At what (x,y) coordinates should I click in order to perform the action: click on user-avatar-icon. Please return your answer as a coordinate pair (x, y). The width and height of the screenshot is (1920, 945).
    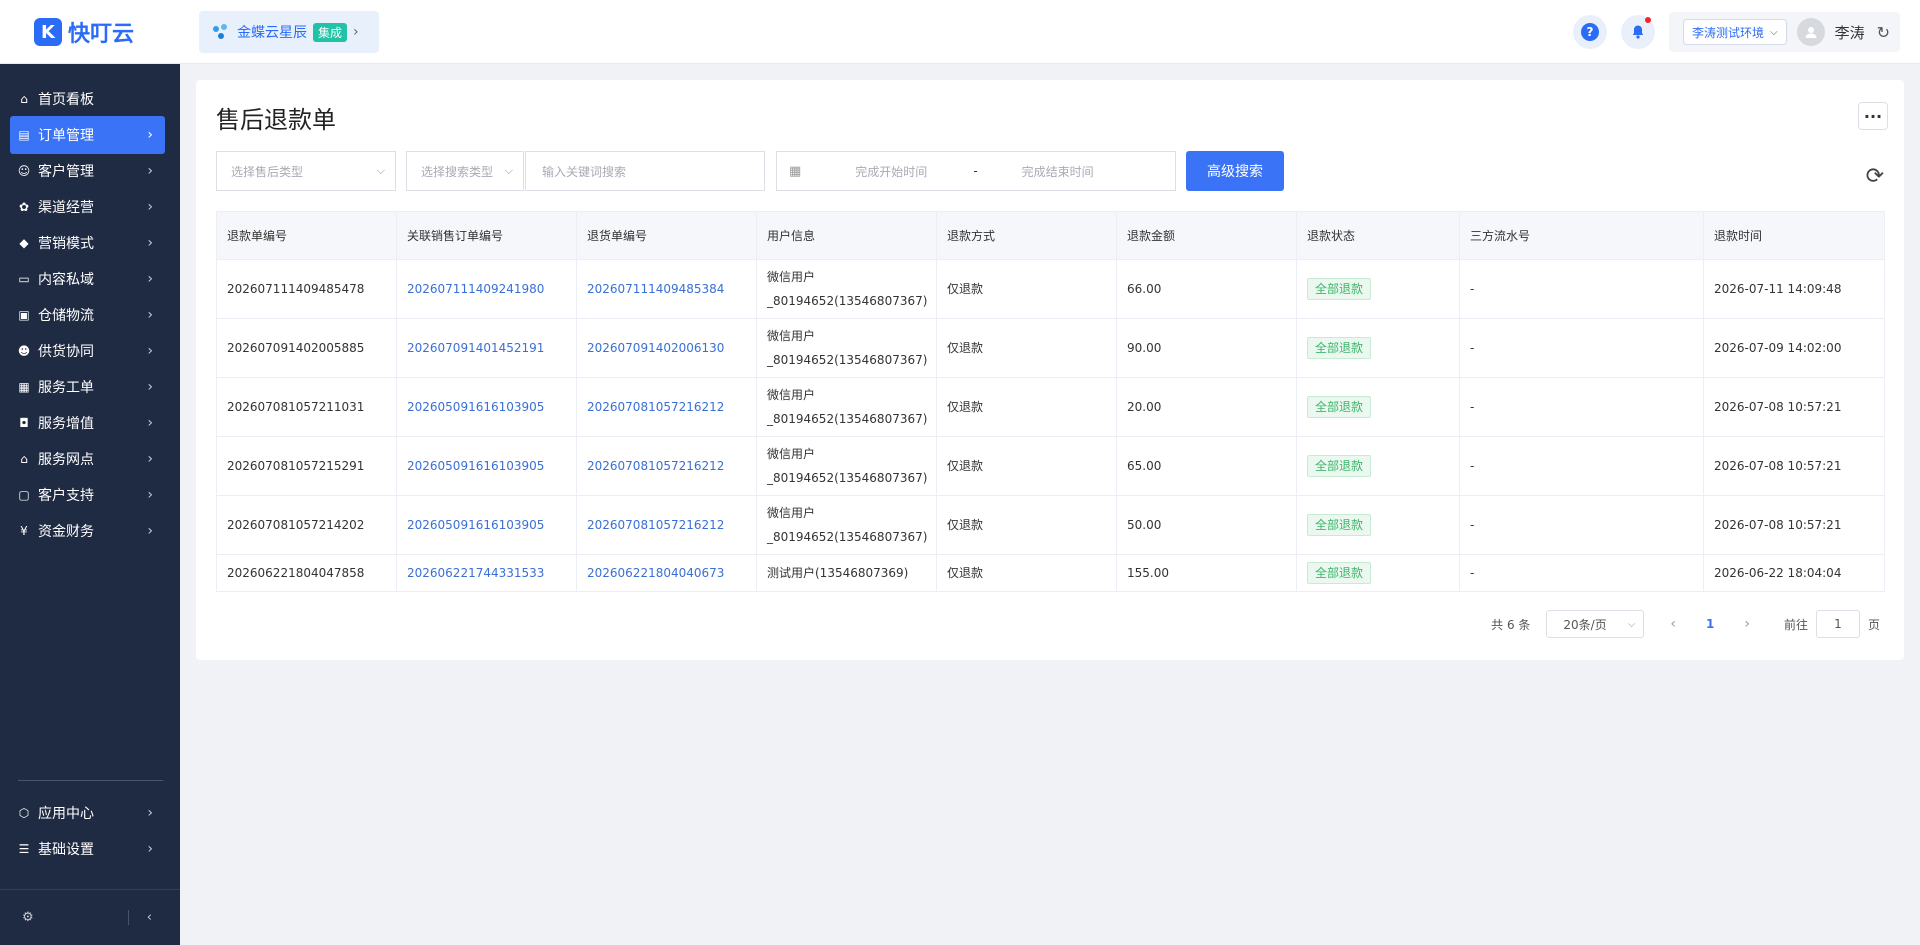
    Looking at the image, I should click on (1811, 32).